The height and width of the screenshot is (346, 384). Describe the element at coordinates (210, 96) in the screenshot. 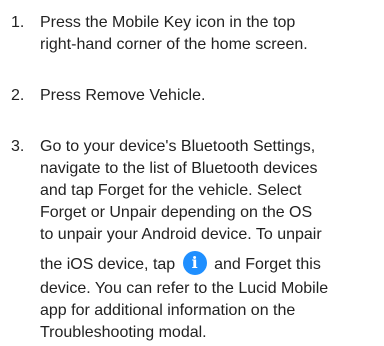

I see `step-text: Press Remove Vehicle.` at that location.